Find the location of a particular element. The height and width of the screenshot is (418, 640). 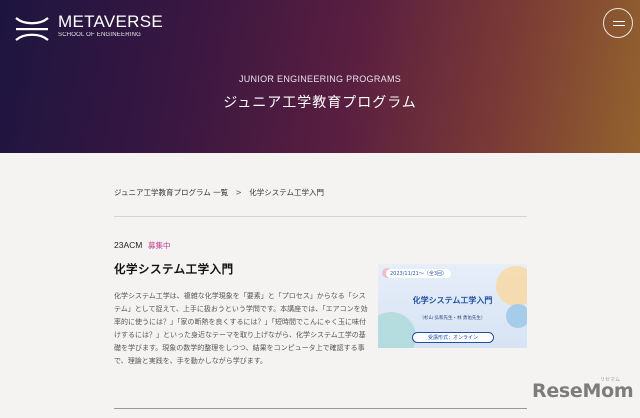

menu-button is located at coordinates (618, 23).